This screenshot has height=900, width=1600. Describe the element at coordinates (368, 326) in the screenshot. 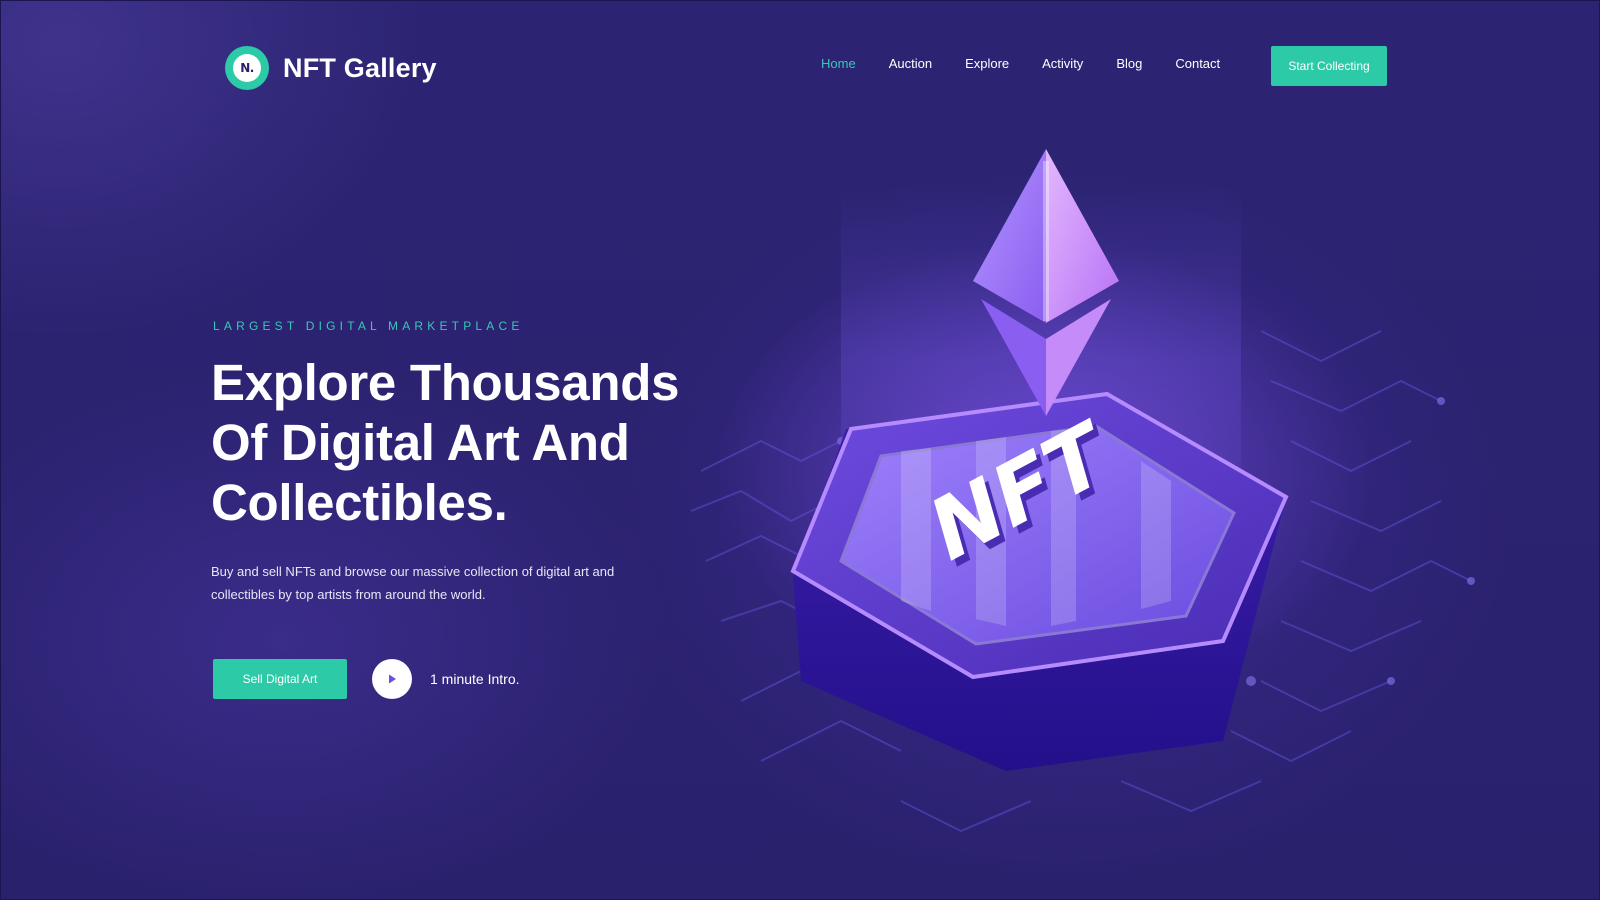

I see `hero-eyebrow: LARGEST DIGITAL MARKETPLACE` at that location.